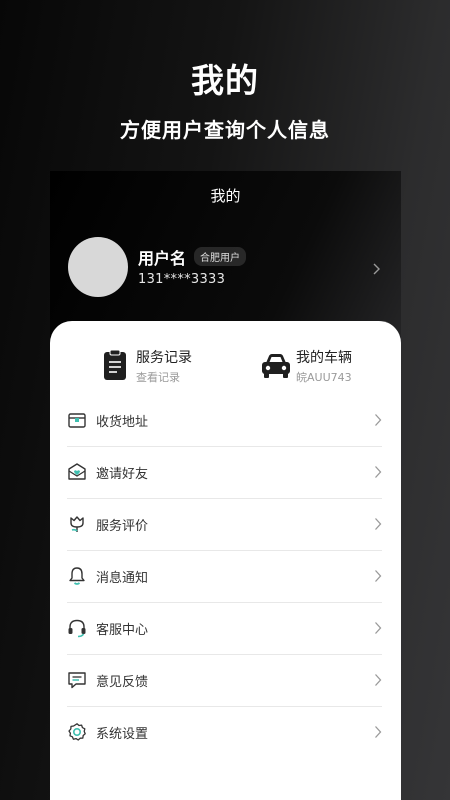 The width and height of the screenshot is (450, 800). I want to click on tulip-icon, so click(77, 524).